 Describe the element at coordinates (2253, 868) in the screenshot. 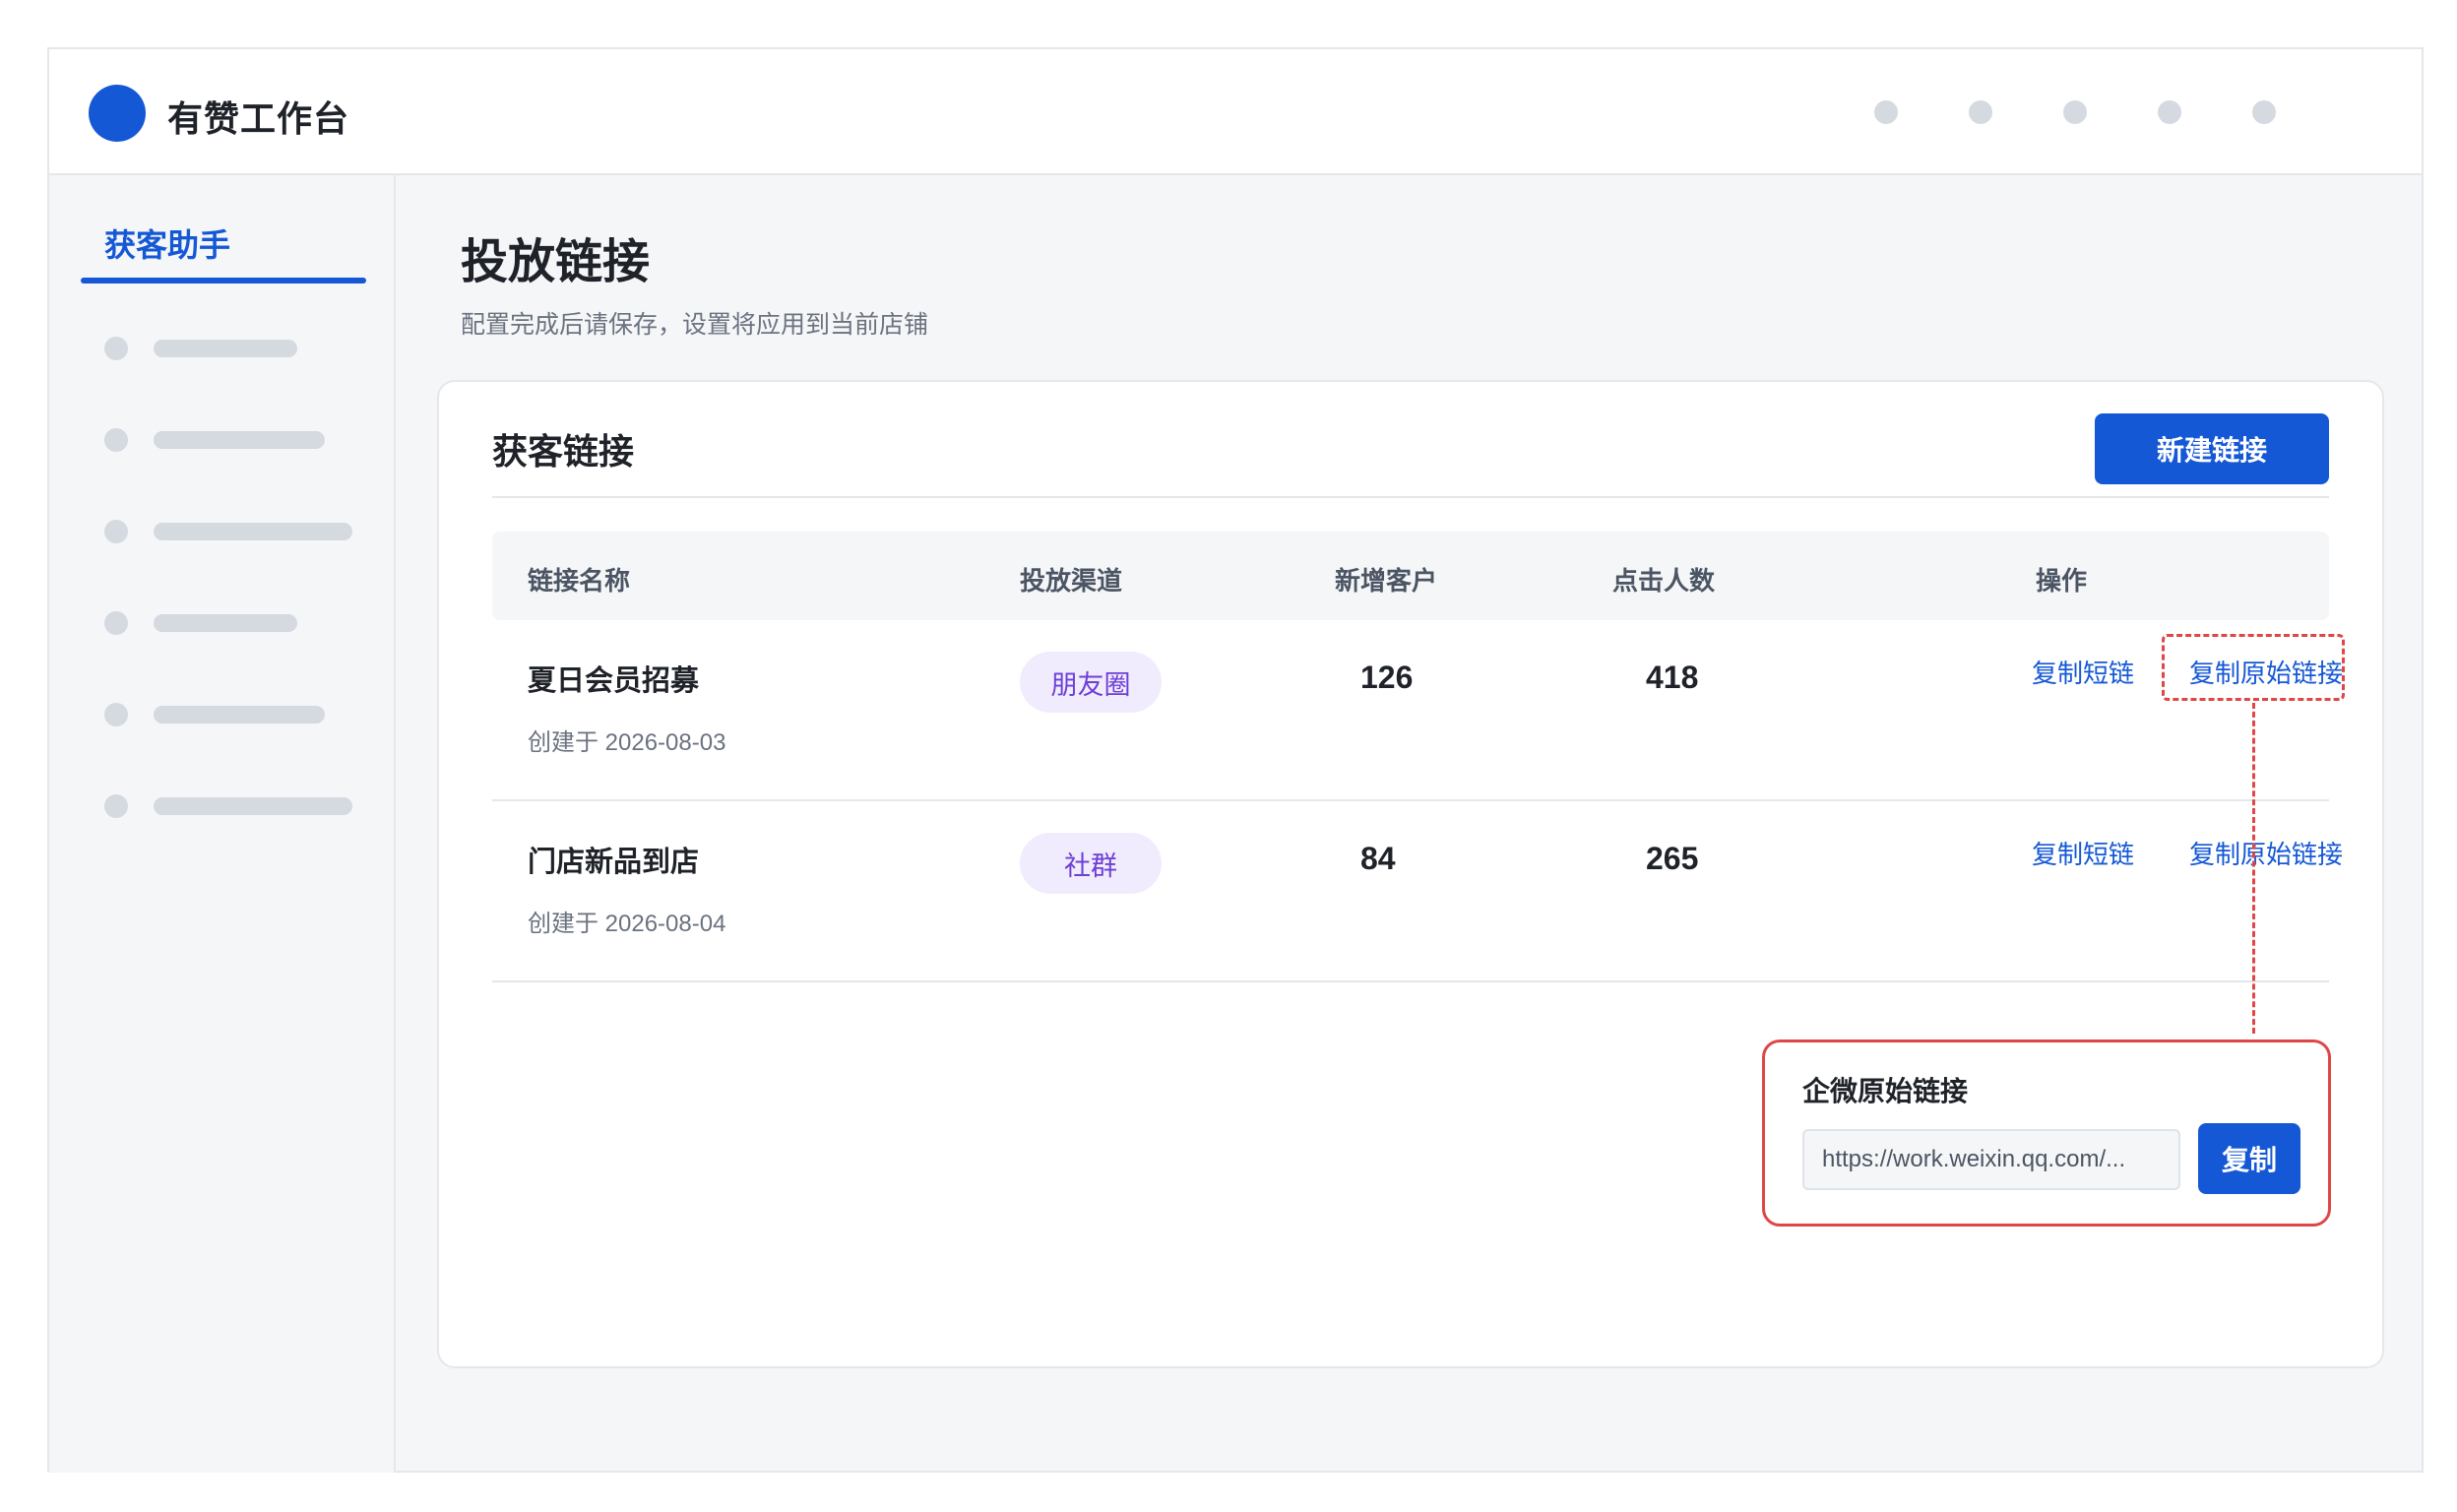

I see `highlight-connector-line` at that location.